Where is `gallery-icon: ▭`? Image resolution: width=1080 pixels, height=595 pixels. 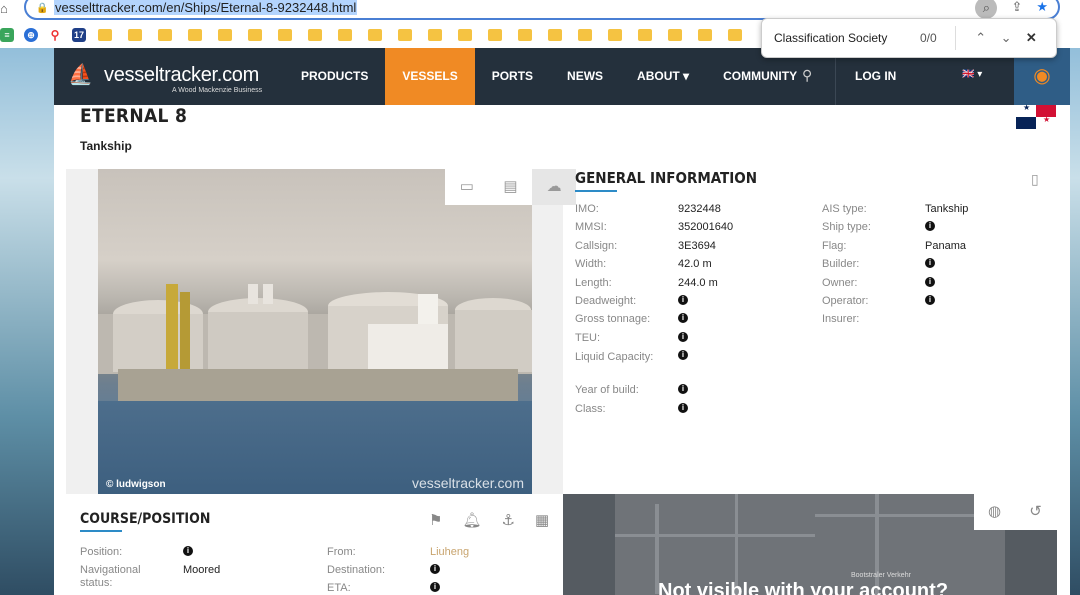 gallery-icon: ▭ is located at coordinates (467, 187).